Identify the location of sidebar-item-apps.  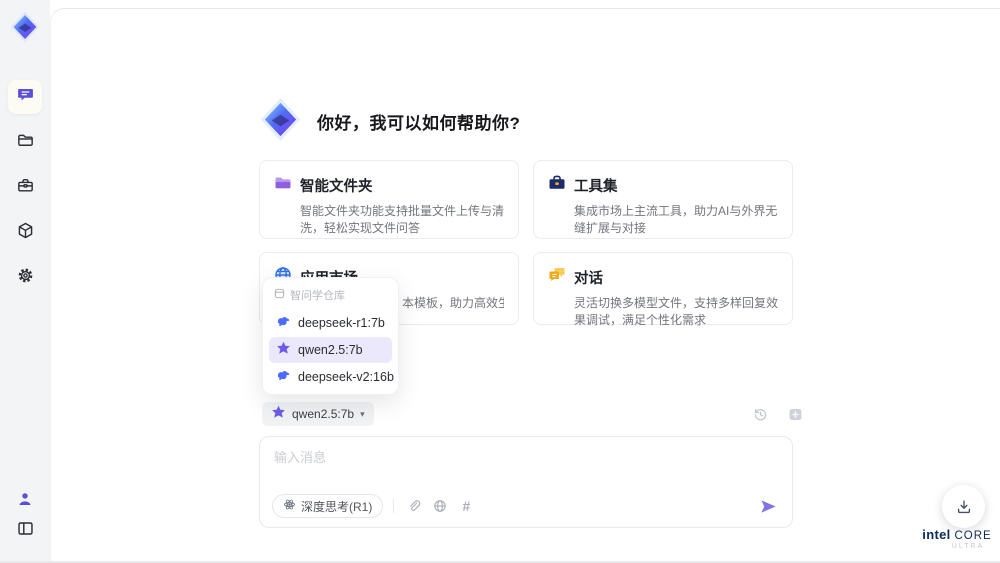
(25, 233).